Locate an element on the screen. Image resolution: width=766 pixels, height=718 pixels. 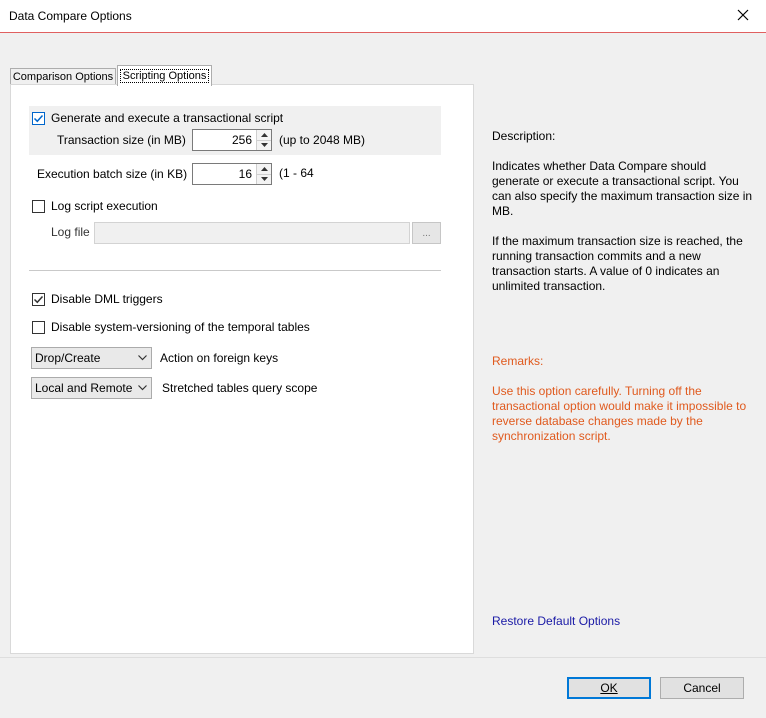
ok-button: OK is located at coordinates (609, 688).